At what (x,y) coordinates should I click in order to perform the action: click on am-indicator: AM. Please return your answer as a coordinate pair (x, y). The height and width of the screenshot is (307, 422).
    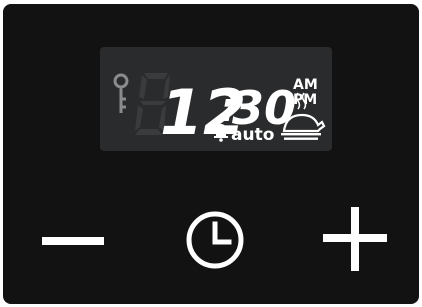
    Looking at the image, I should click on (305, 85).